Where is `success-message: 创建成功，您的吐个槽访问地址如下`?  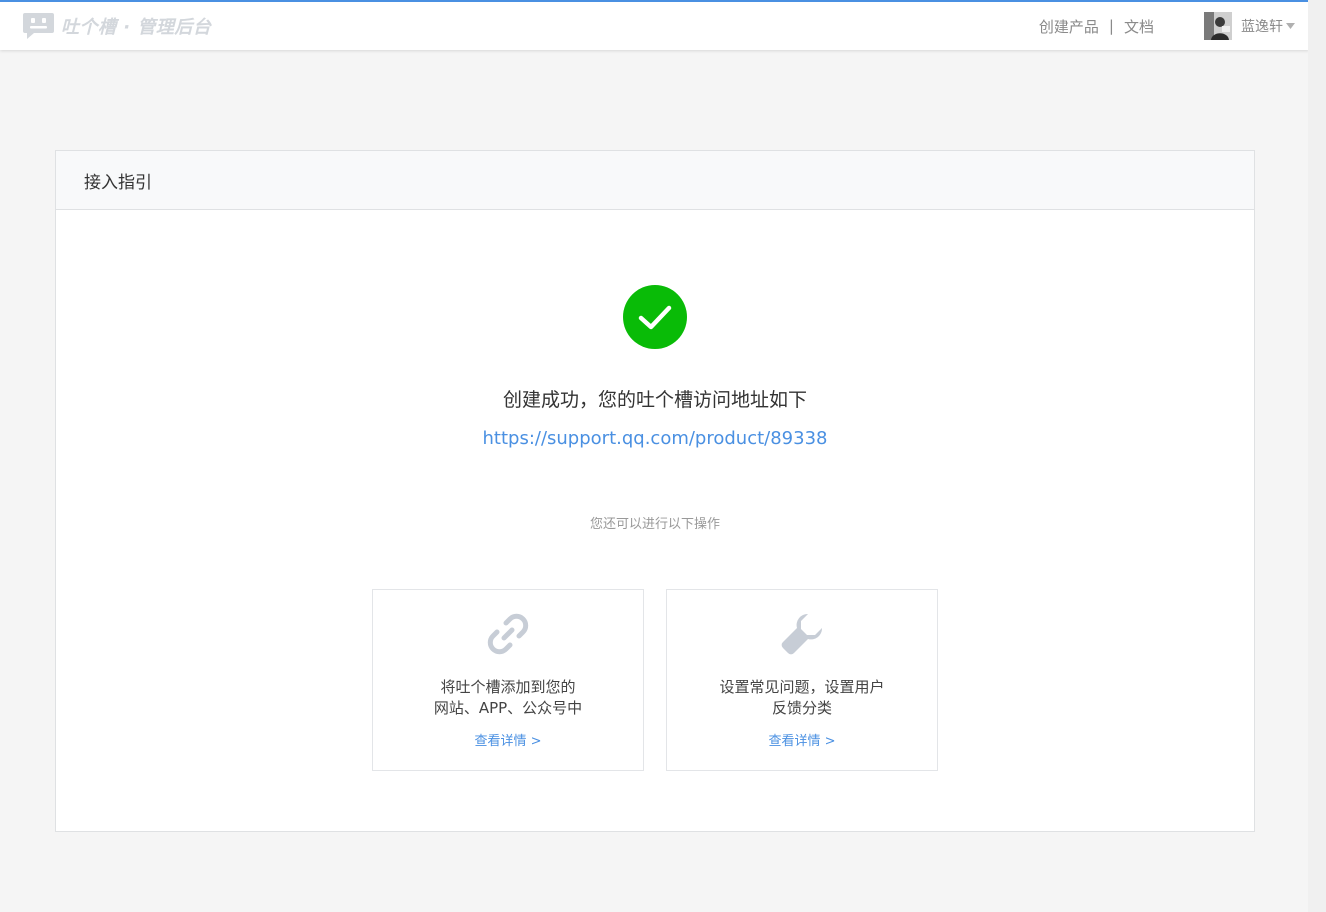 success-message: 创建成功，您的吐个槽访问地址如下 is located at coordinates (654, 400).